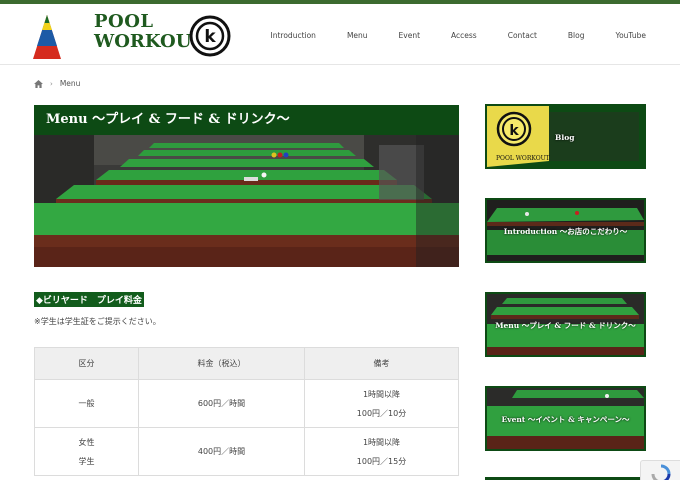 The image size is (680, 480). What do you see at coordinates (381, 363) in the screenshot?
I see `column-header-note: 備考` at bounding box center [381, 363].